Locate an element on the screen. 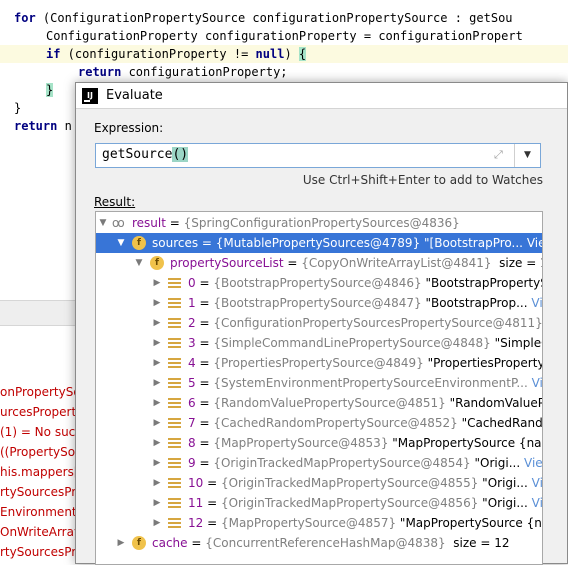 Image resolution: width=568 pixels, height=565 pixels. dialog-title: Evaluate is located at coordinates (134, 95).